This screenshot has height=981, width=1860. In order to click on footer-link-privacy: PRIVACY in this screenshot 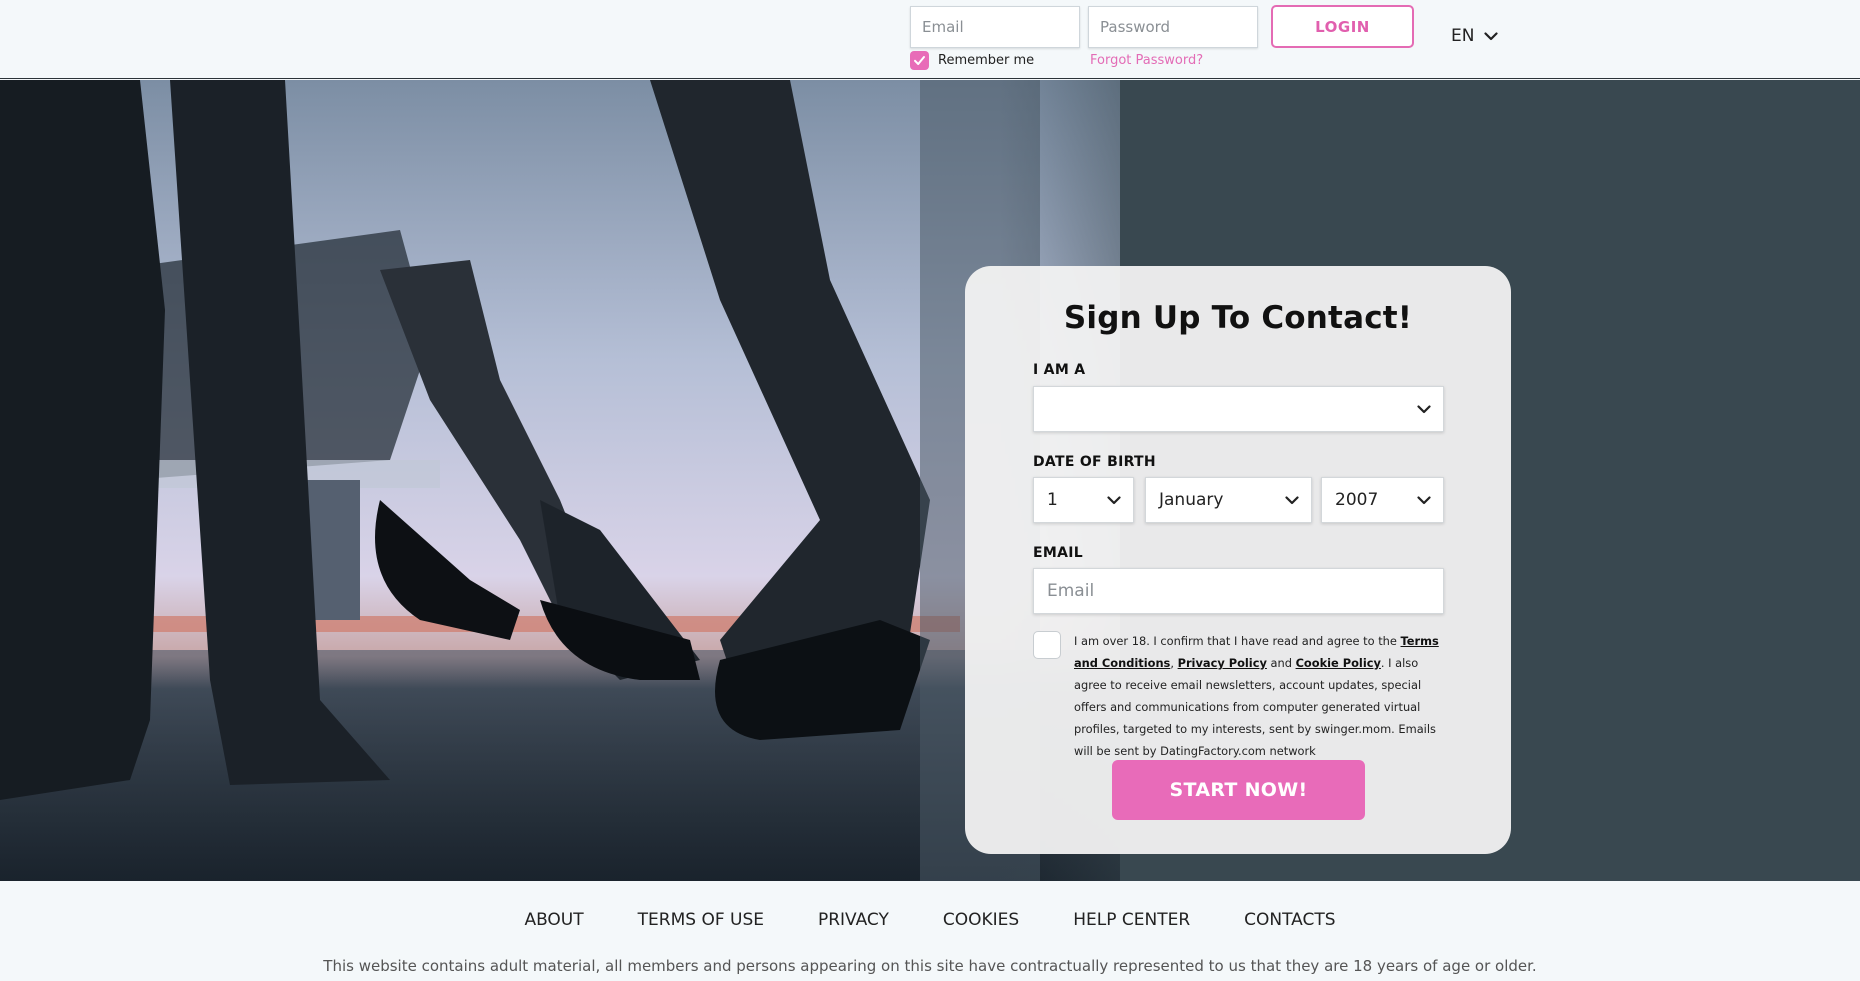, I will do `click(853, 920)`.